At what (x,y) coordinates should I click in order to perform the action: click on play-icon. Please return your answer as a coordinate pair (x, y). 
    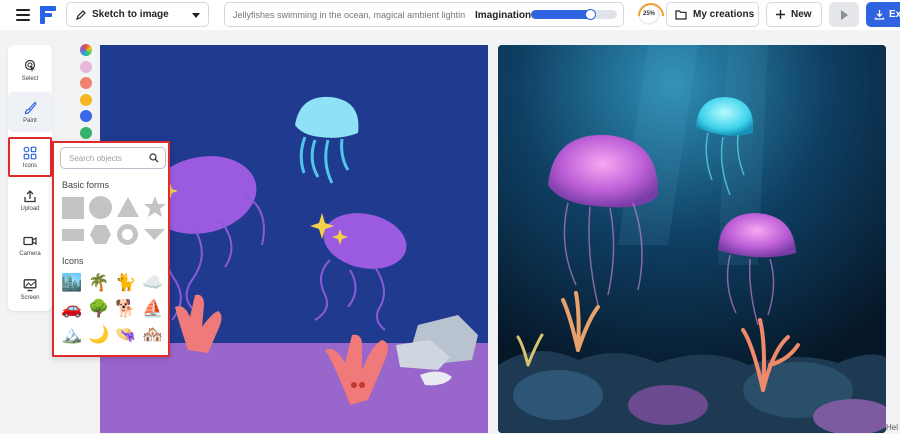
    Looking at the image, I should click on (844, 14).